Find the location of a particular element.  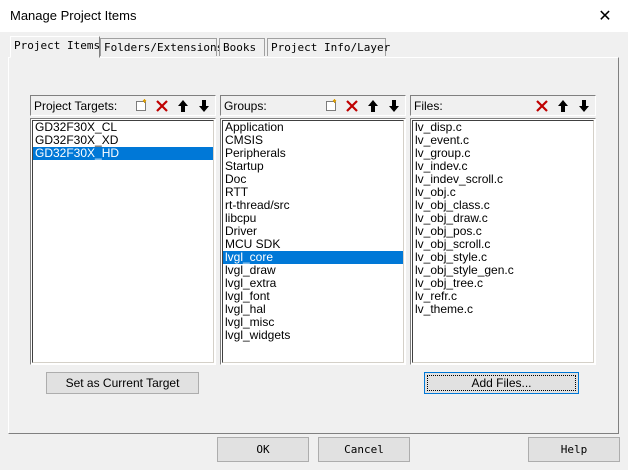

list-item-group: lvgl_widgets is located at coordinates (313, 335).